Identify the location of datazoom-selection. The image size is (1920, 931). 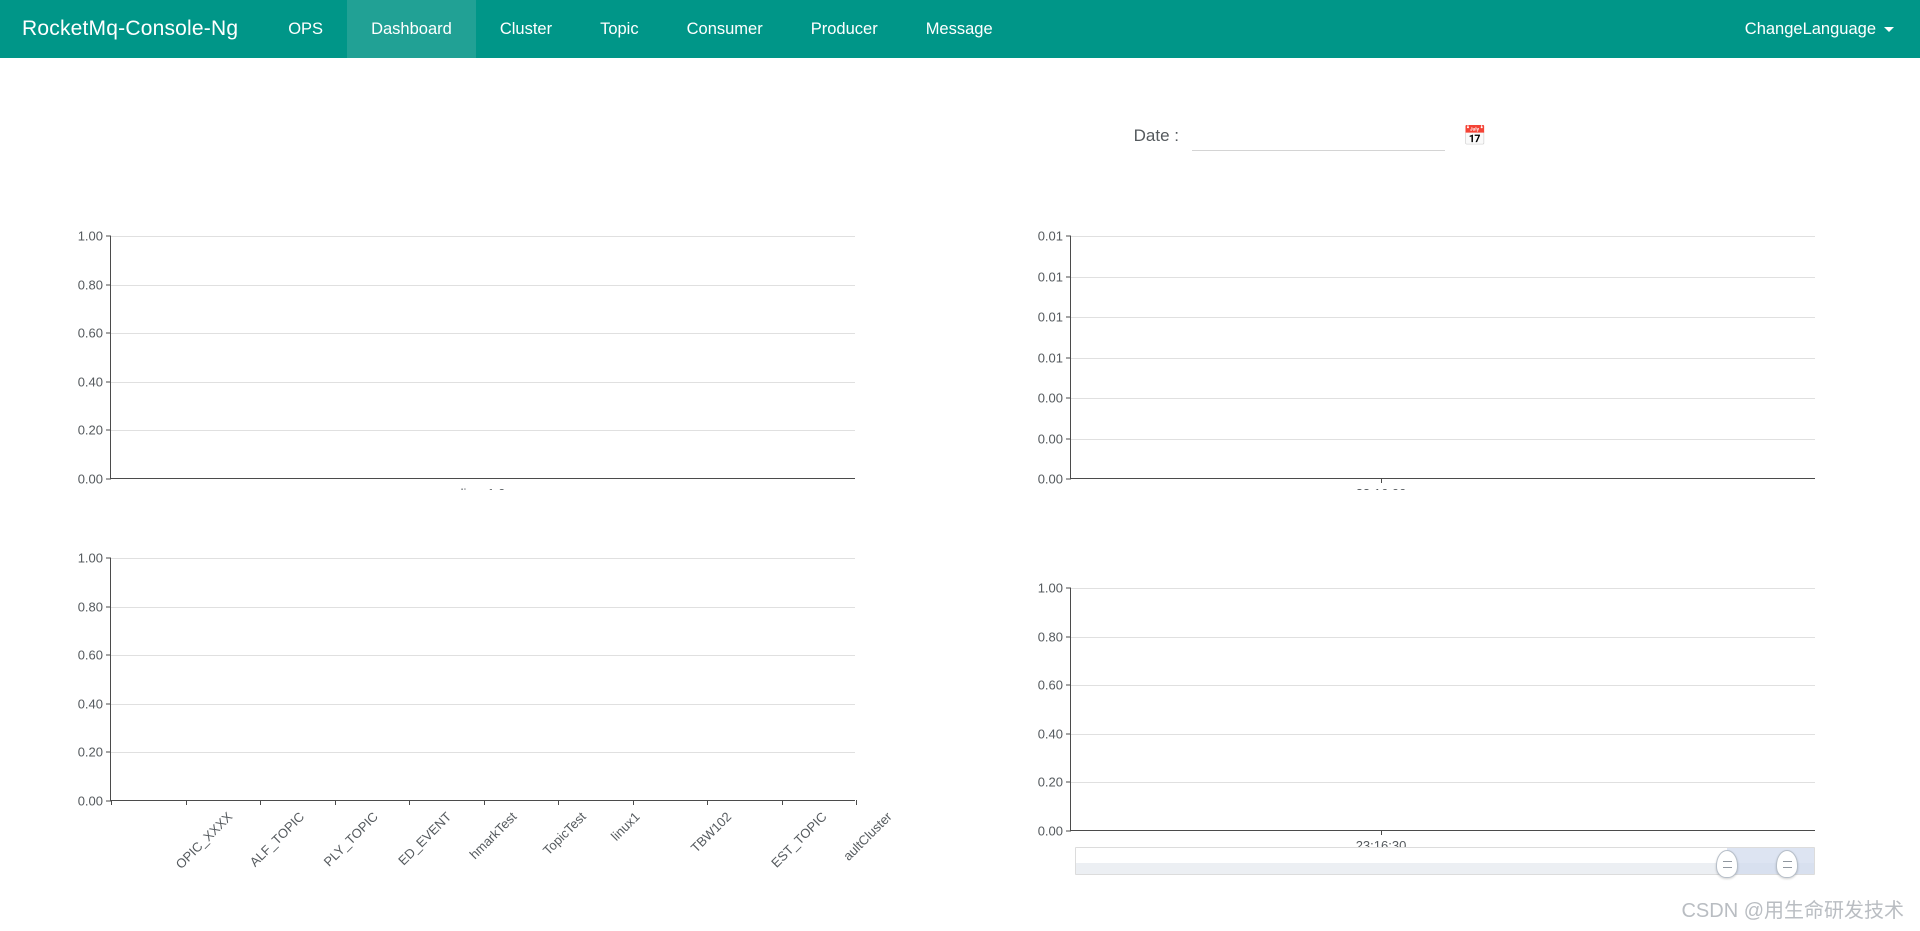
(1770, 861).